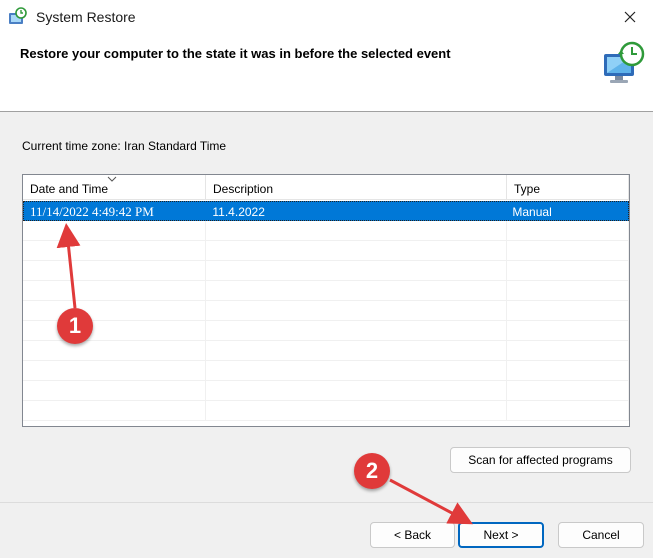 The width and height of the screenshot is (653, 558). Describe the element at coordinates (114, 187) in the screenshot. I see `column-date-time: Date and Time` at that location.